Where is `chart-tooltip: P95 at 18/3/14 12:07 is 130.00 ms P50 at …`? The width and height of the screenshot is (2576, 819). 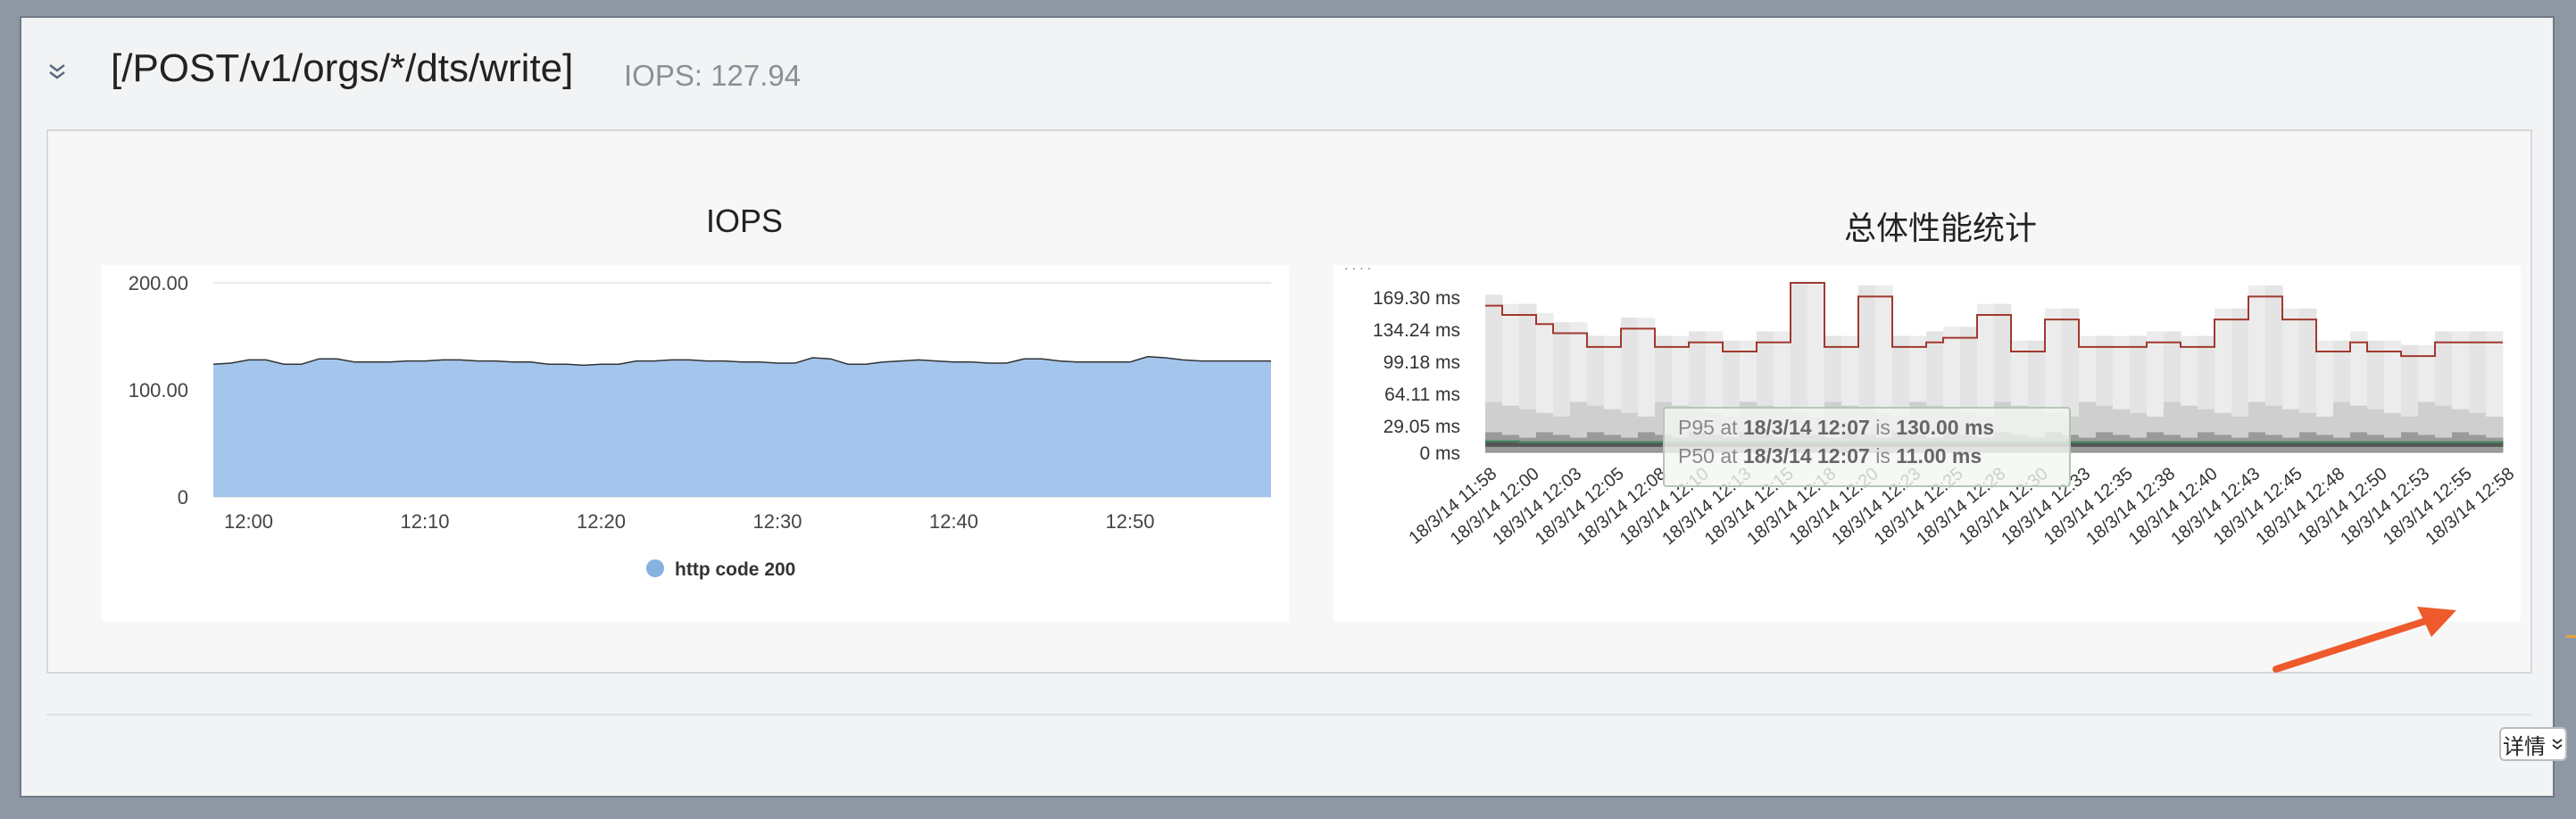 chart-tooltip: P95 at 18/3/14 12:07 is 130.00 ms P50 at … is located at coordinates (1867, 447).